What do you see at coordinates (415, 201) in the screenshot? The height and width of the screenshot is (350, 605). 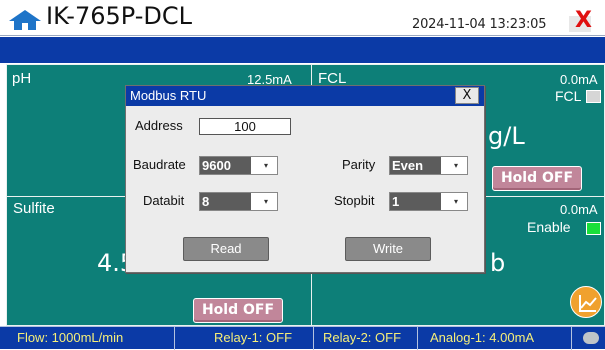 I see `stopbit-value: 1` at bounding box center [415, 201].